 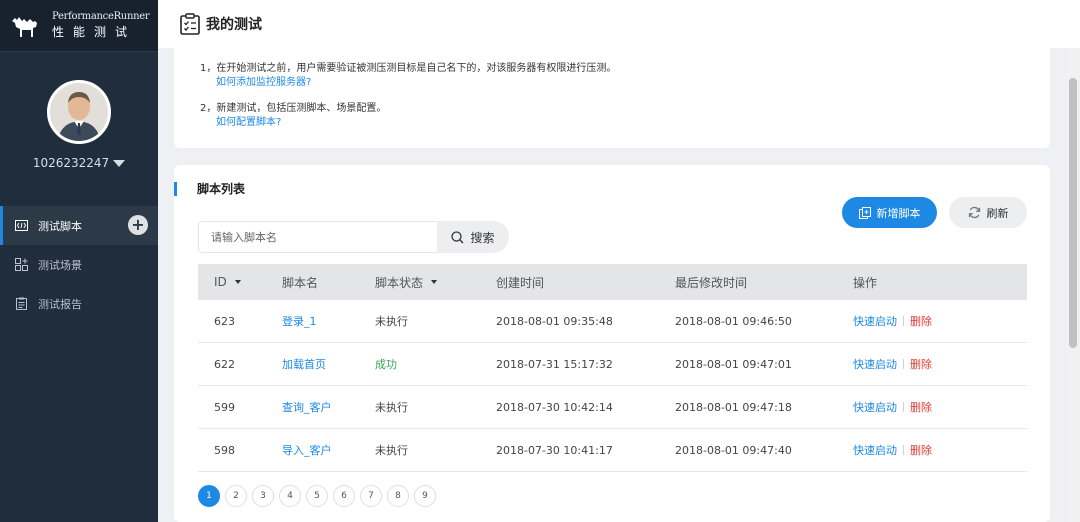 What do you see at coordinates (328, 364) in the screenshot?
I see `script-name-link: 加载首页` at bounding box center [328, 364].